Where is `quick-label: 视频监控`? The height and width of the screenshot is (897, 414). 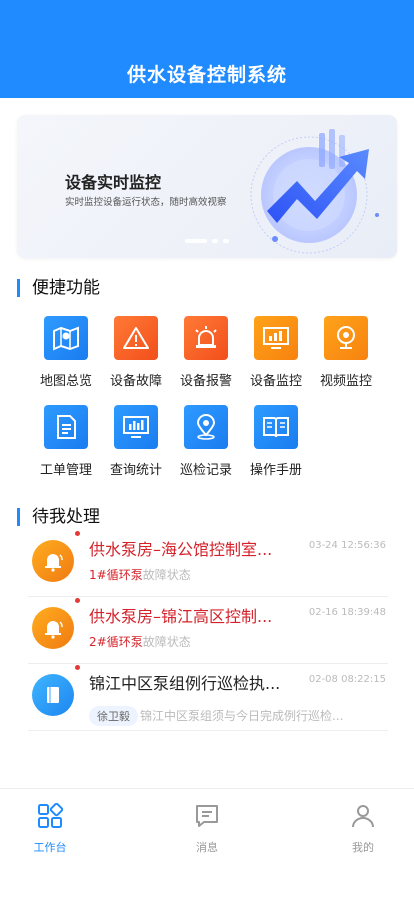
quick-label: 视频监控 is located at coordinates (345, 381).